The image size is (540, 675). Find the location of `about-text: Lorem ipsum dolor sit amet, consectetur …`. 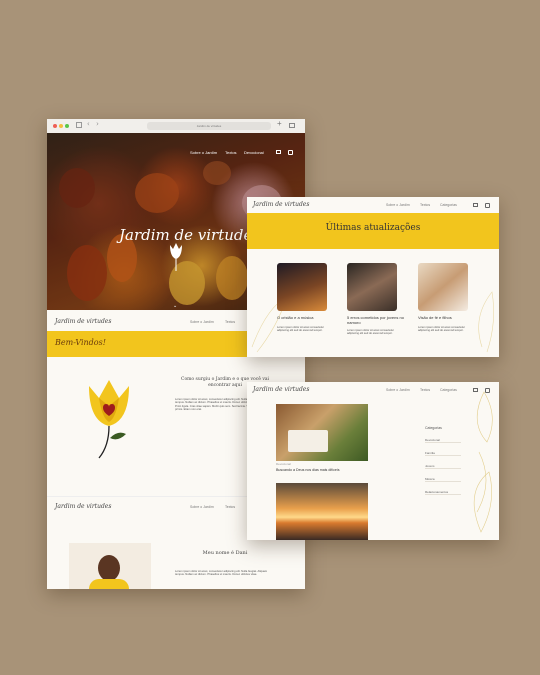

about-text: Lorem ipsum dolor sit amet, consectetur … is located at coordinates (221, 573).